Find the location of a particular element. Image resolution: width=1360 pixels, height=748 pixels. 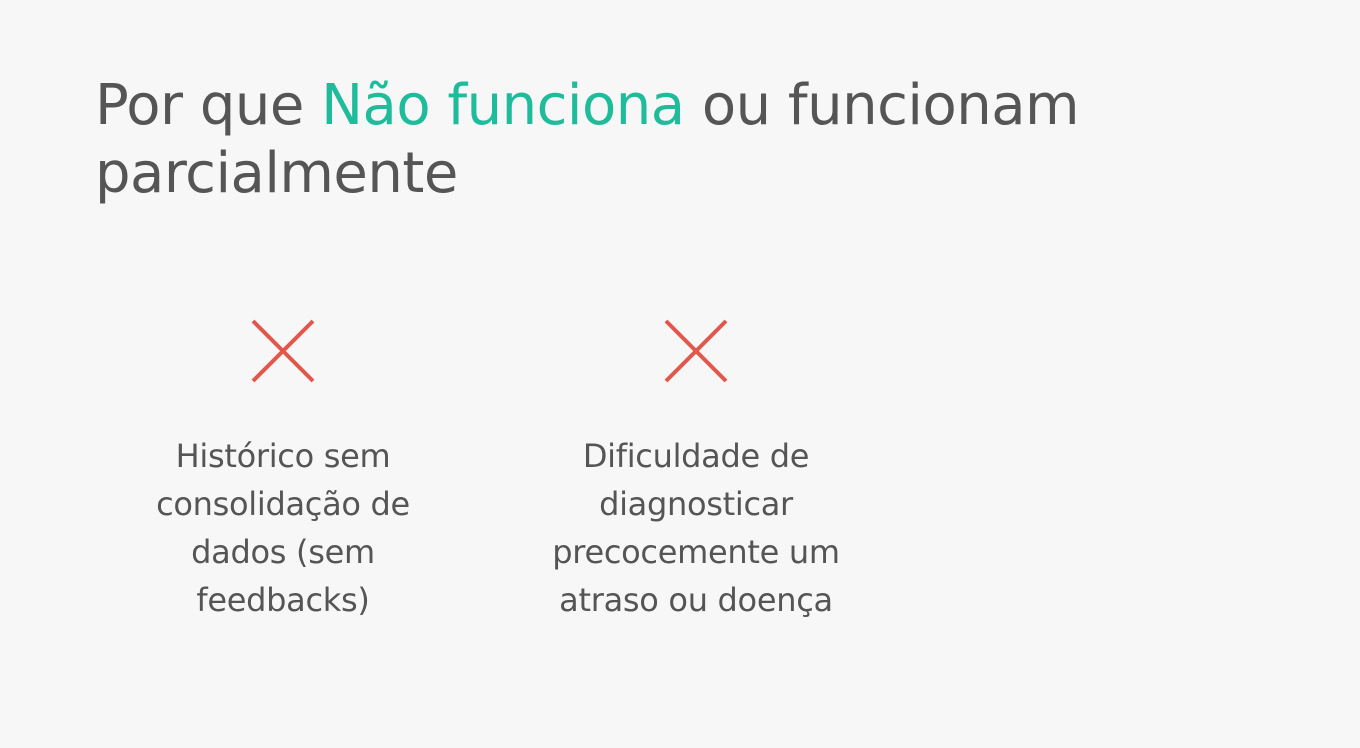

card-text-line: feedbacks) is located at coordinates (283, 600).